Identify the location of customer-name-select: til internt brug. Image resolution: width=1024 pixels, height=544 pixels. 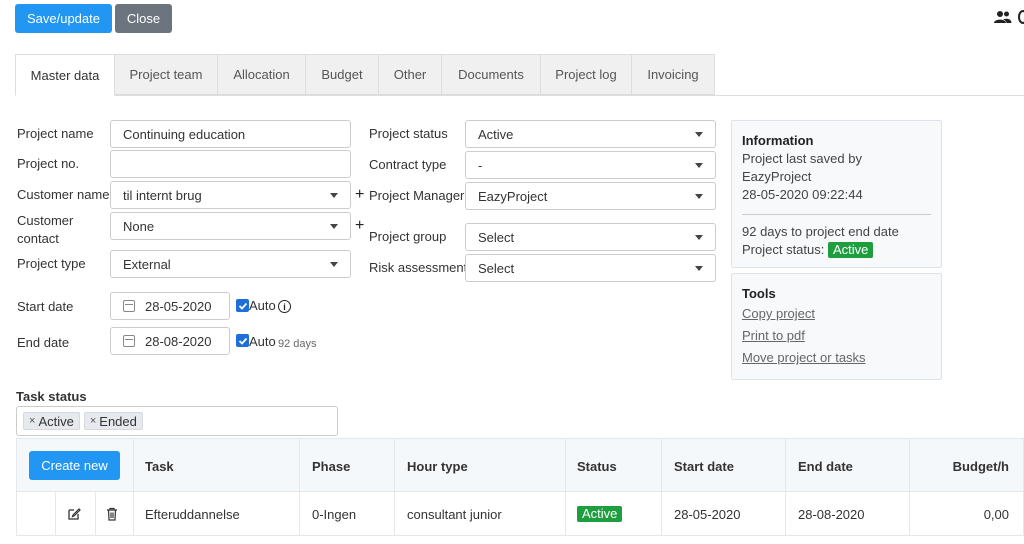
(230, 195).